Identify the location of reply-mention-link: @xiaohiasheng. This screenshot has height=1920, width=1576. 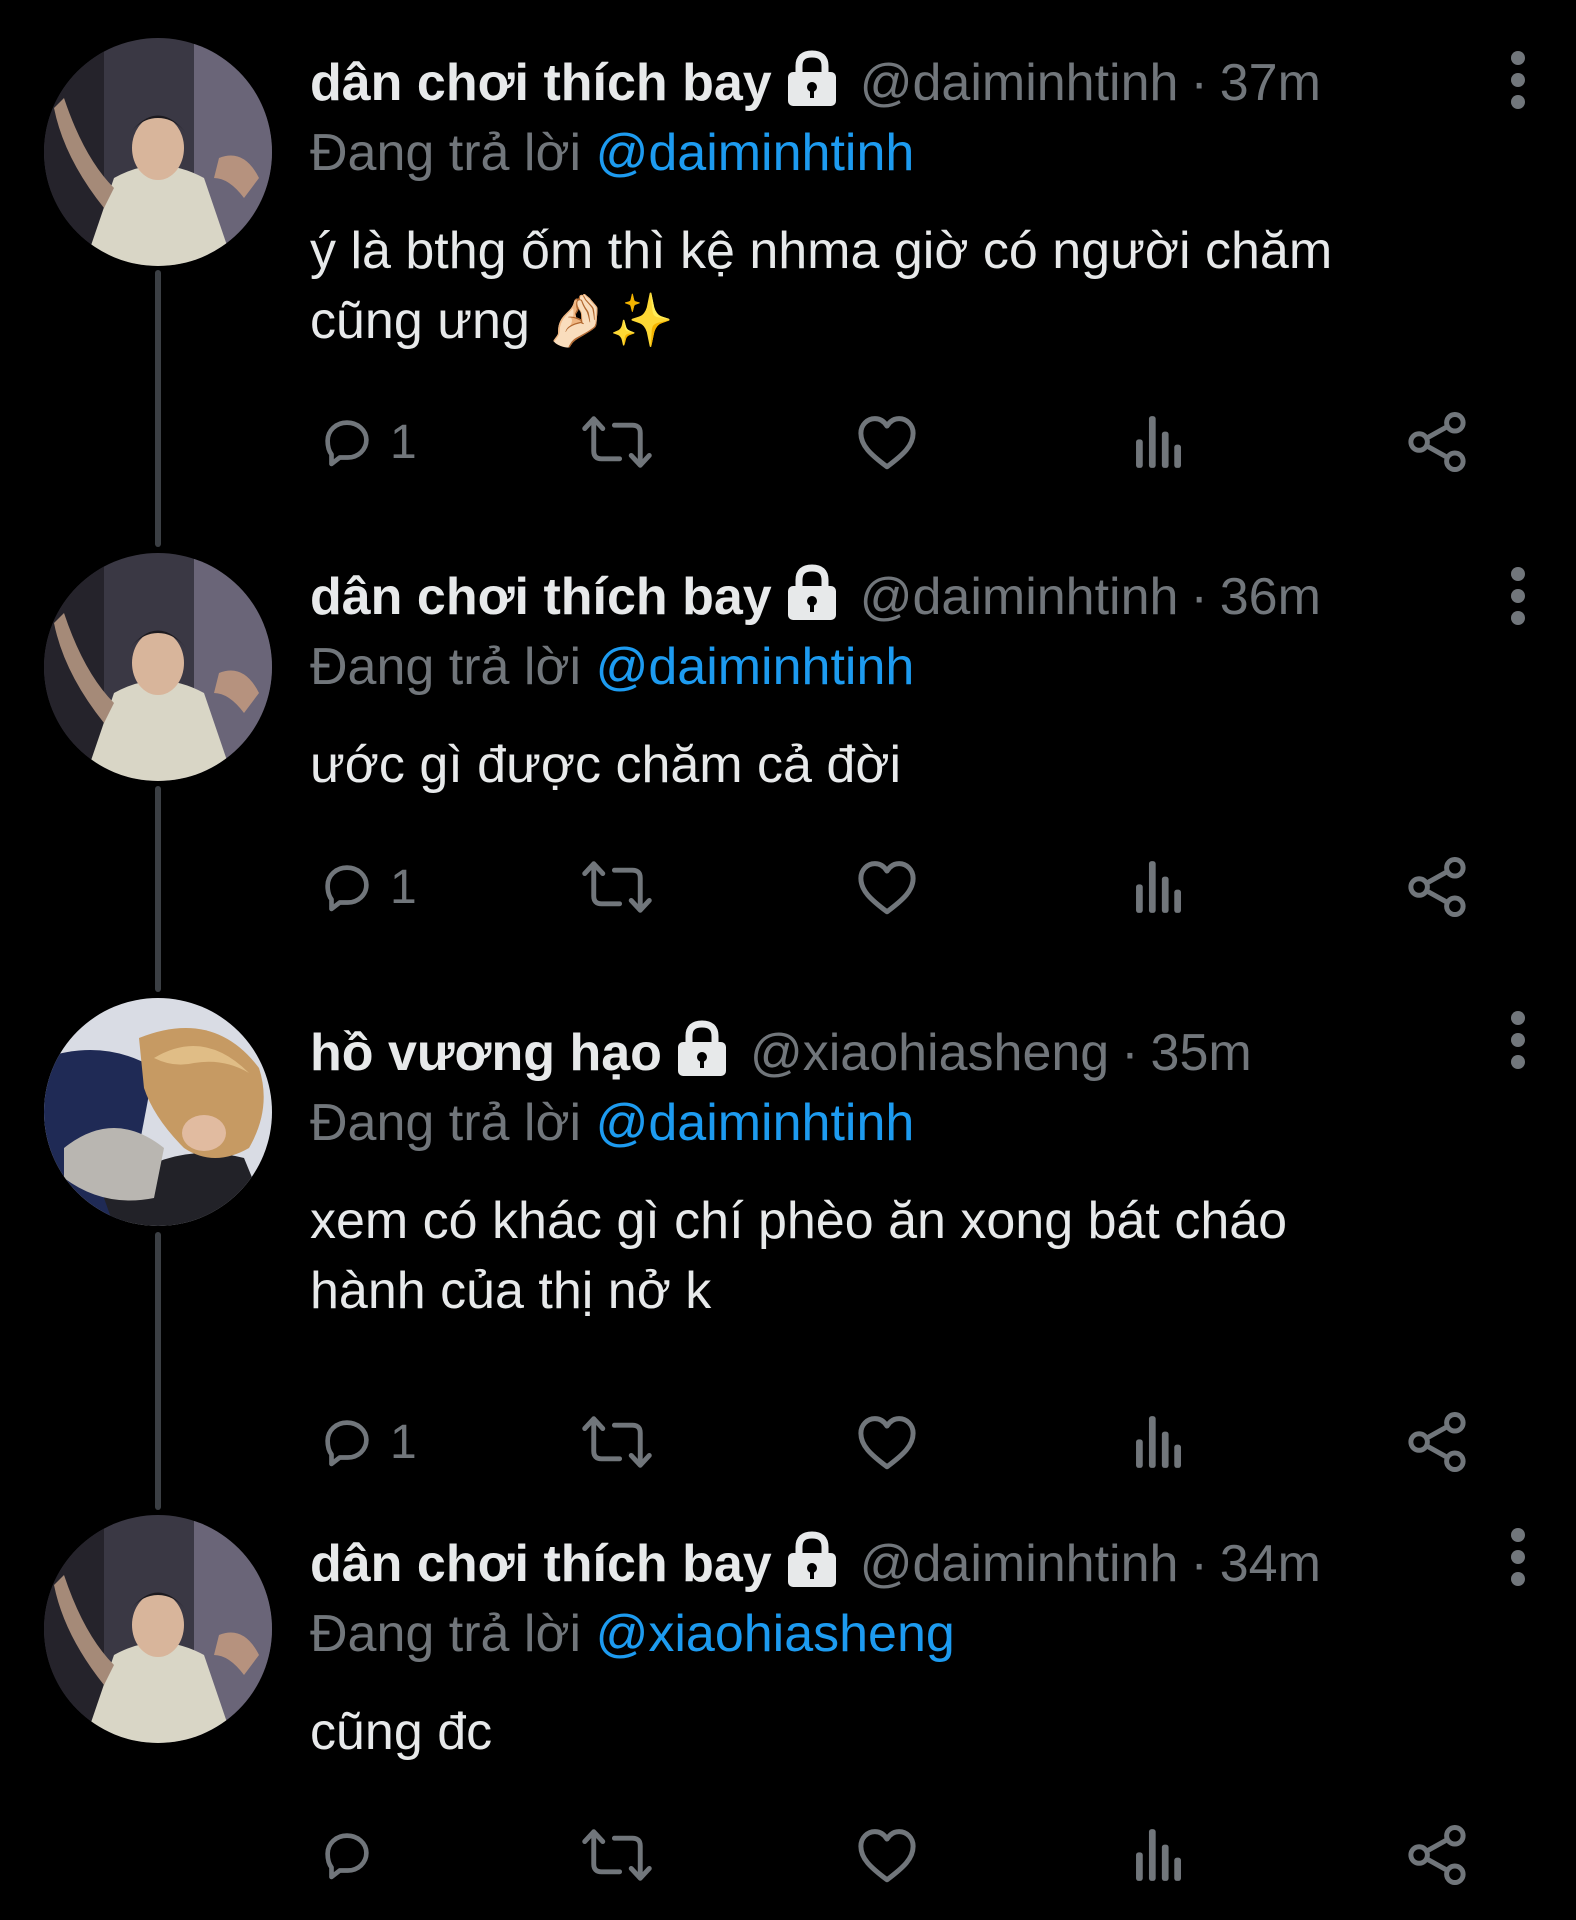
(775, 1634).